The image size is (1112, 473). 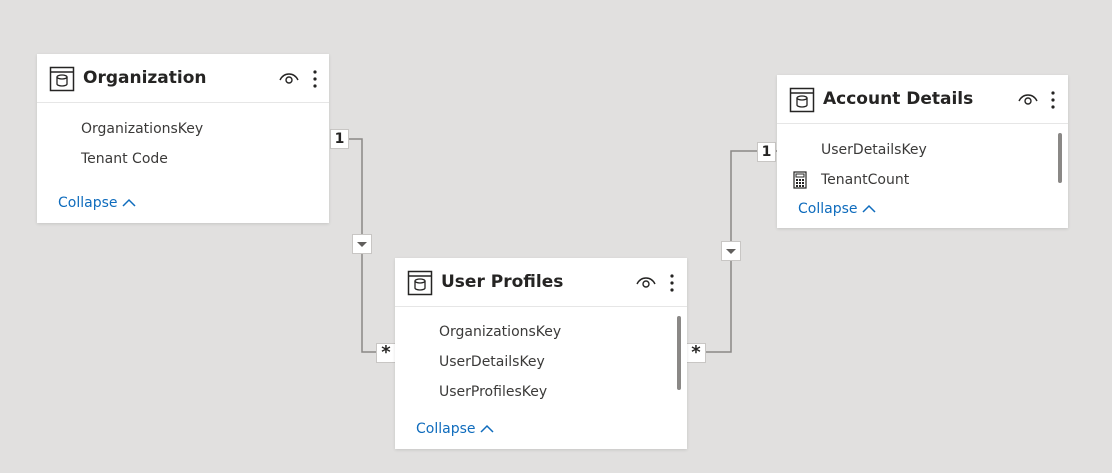 I want to click on table-card-header: User Profiles, so click(x=541, y=282).